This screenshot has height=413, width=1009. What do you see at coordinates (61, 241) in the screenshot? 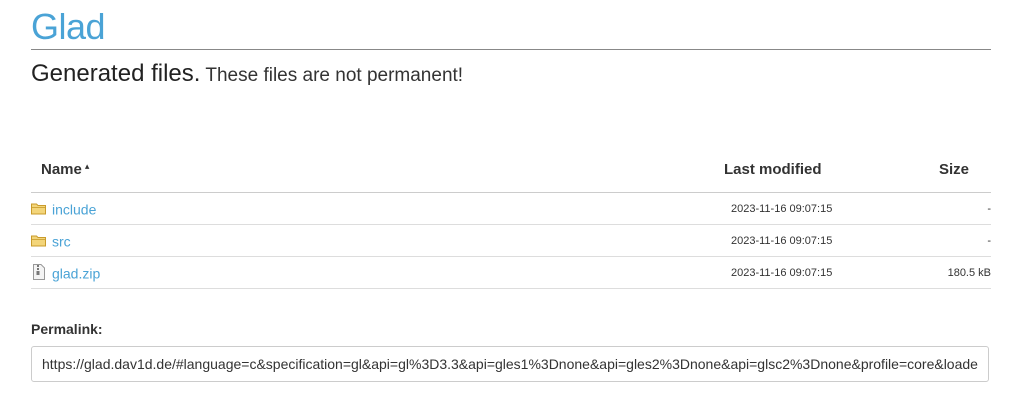
I see `file-link-src: src` at bounding box center [61, 241].